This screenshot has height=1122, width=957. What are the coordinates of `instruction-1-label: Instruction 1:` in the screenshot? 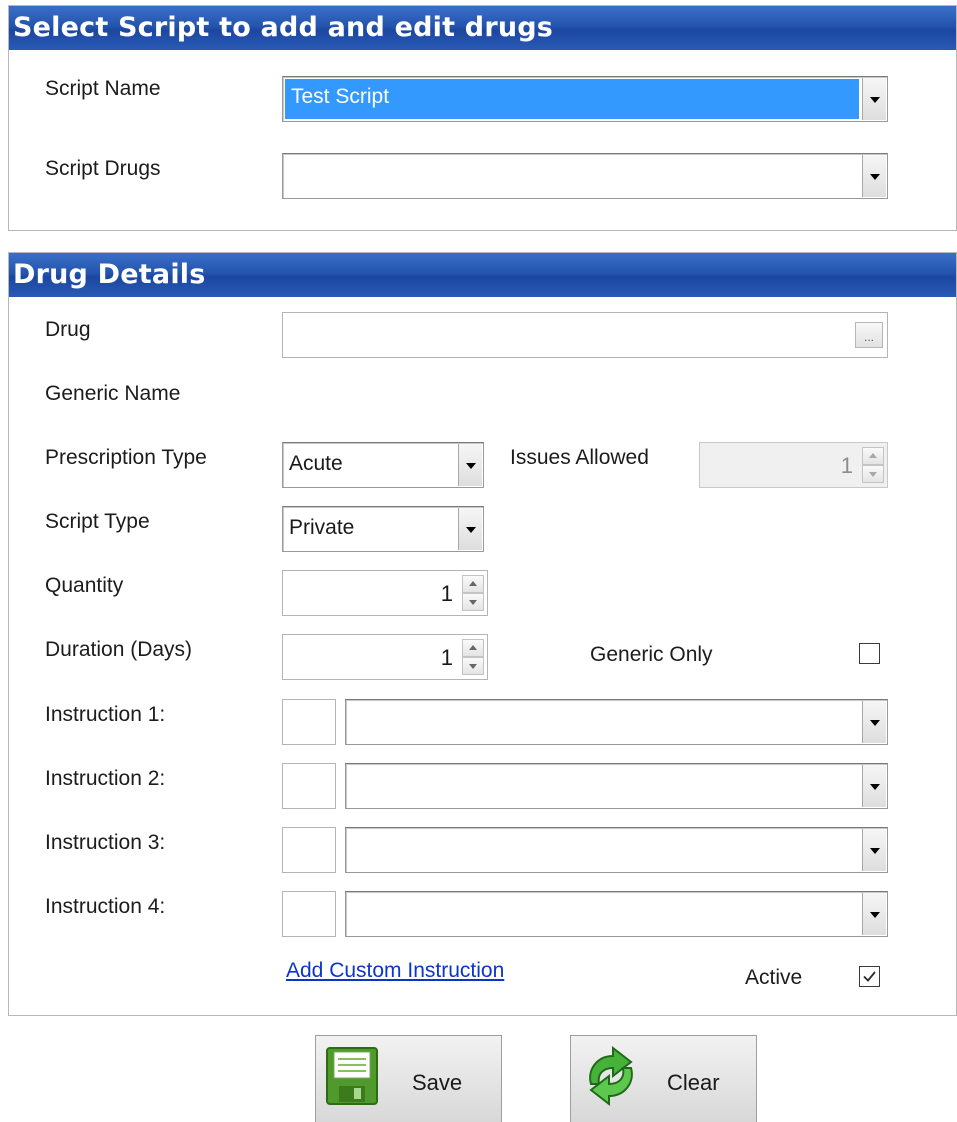 It's located at (105, 714).